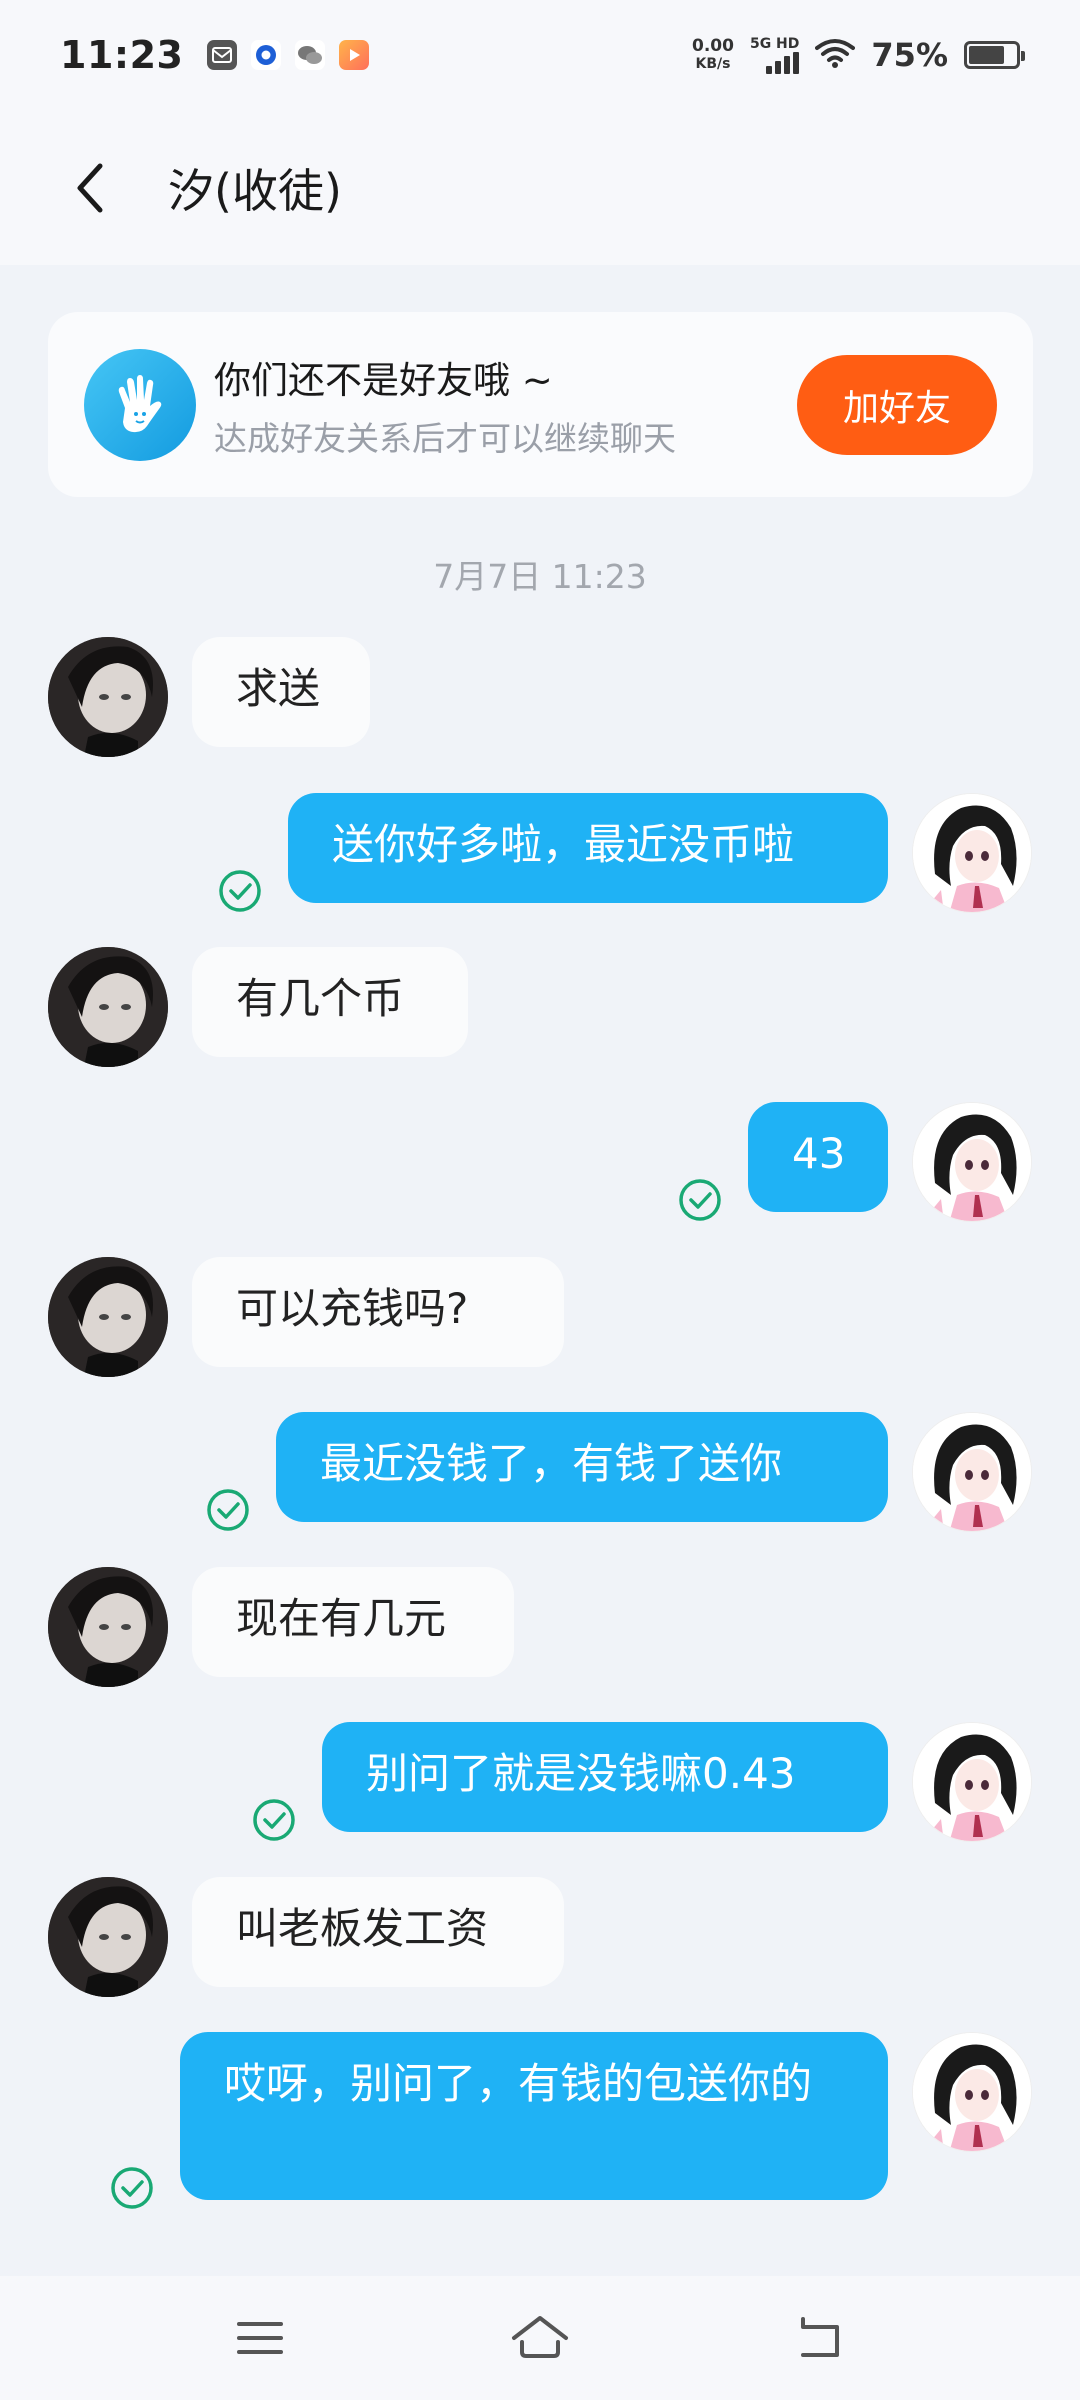 The image size is (1080, 2400). Describe the element at coordinates (835, 55) in the screenshot. I see `wifi-icon` at that location.